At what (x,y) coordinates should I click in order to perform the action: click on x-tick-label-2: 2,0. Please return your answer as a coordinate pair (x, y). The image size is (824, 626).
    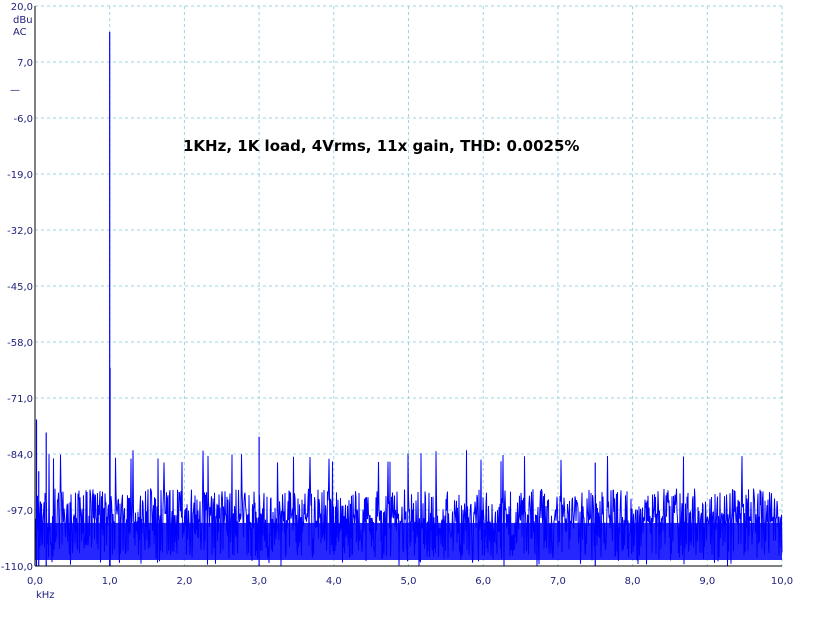
    Looking at the image, I should click on (184, 581).